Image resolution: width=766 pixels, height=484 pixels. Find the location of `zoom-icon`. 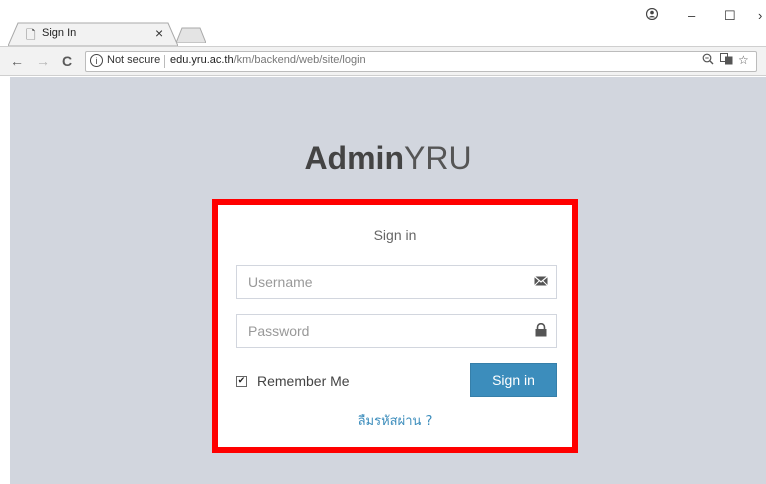

zoom-icon is located at coordinates (708, 60).